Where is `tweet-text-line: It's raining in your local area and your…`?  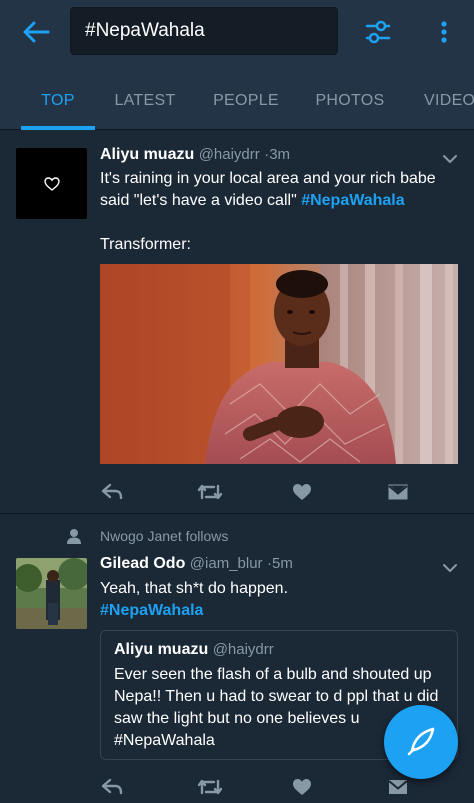
tweet-text-line: It's raining in your local area and your… is located at coordinates (268, 178).